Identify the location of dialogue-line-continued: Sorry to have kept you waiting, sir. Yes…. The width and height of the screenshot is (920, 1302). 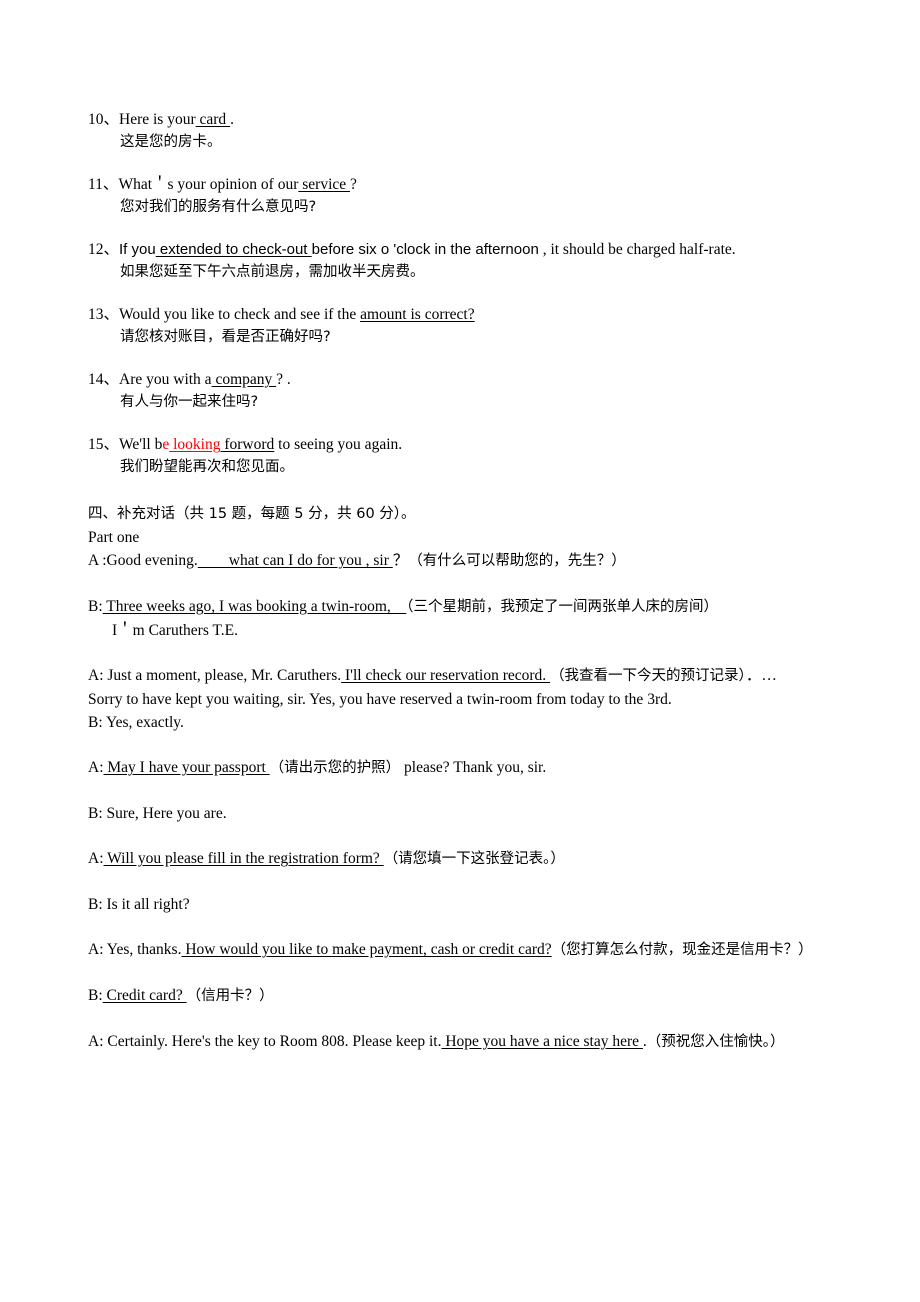
(380, 699).